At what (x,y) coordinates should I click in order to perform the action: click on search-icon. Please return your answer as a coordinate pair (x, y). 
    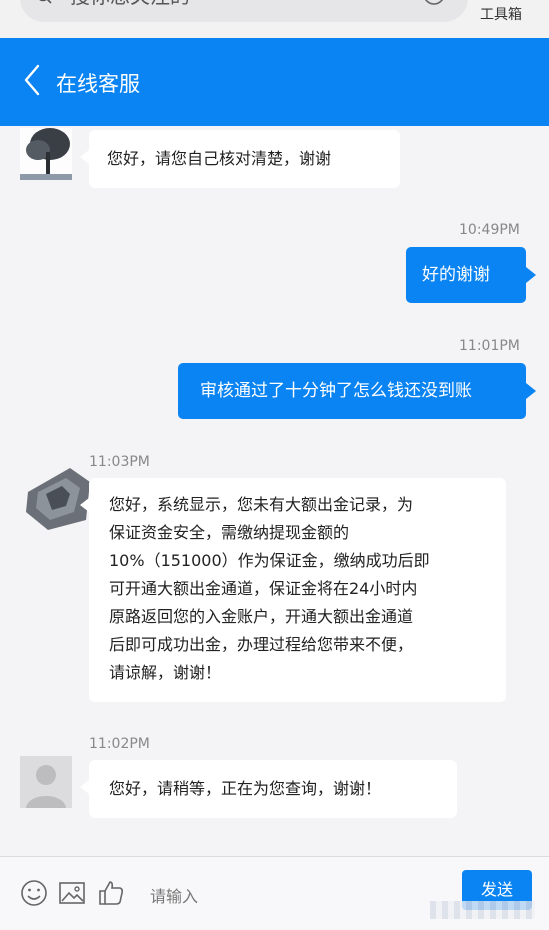
    Looking at the image, I should click on (45, 2).